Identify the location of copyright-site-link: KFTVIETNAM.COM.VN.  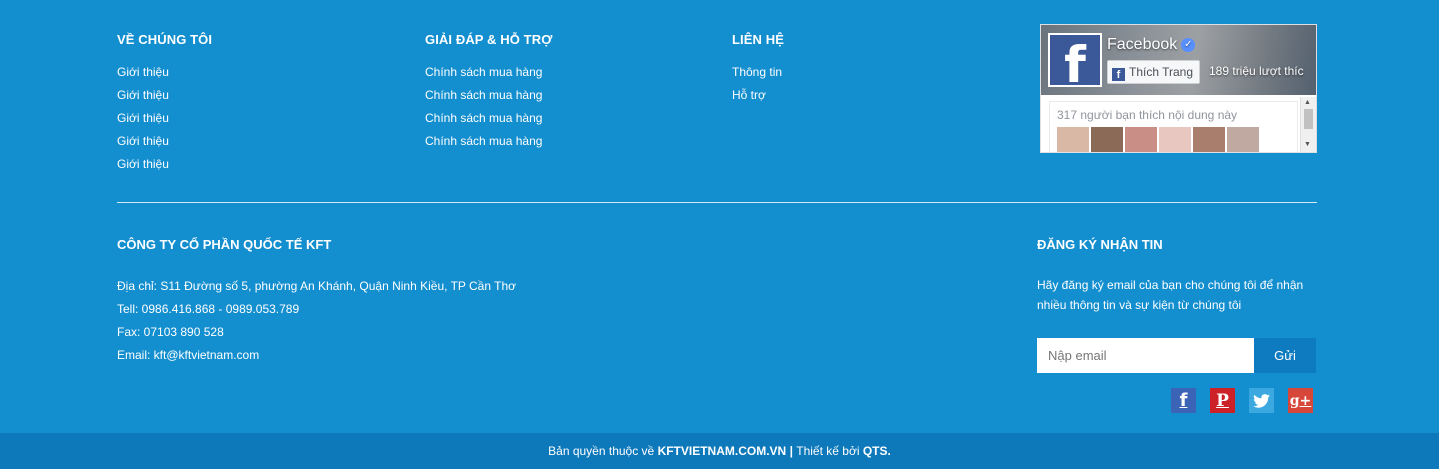
(722, 451).